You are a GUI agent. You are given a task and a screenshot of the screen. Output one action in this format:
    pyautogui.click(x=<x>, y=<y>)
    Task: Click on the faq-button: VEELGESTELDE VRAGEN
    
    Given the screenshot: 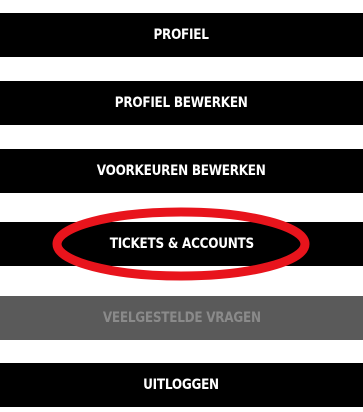 What is the action you would take?
    pyautogui.click(x=181, y=318)
    